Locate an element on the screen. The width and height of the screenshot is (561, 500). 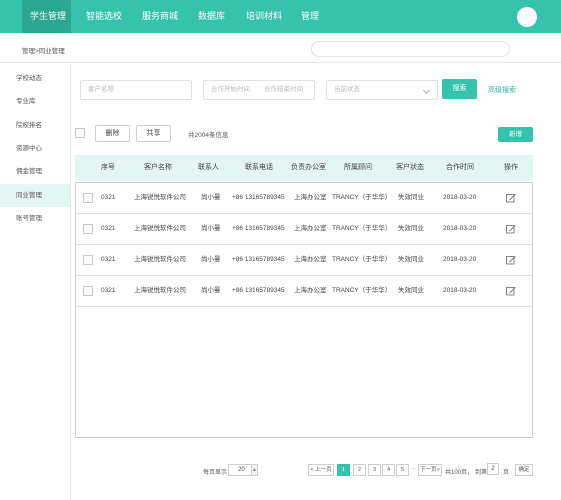
column-header-date: 合作时间 is located at coordinates (460, 167).